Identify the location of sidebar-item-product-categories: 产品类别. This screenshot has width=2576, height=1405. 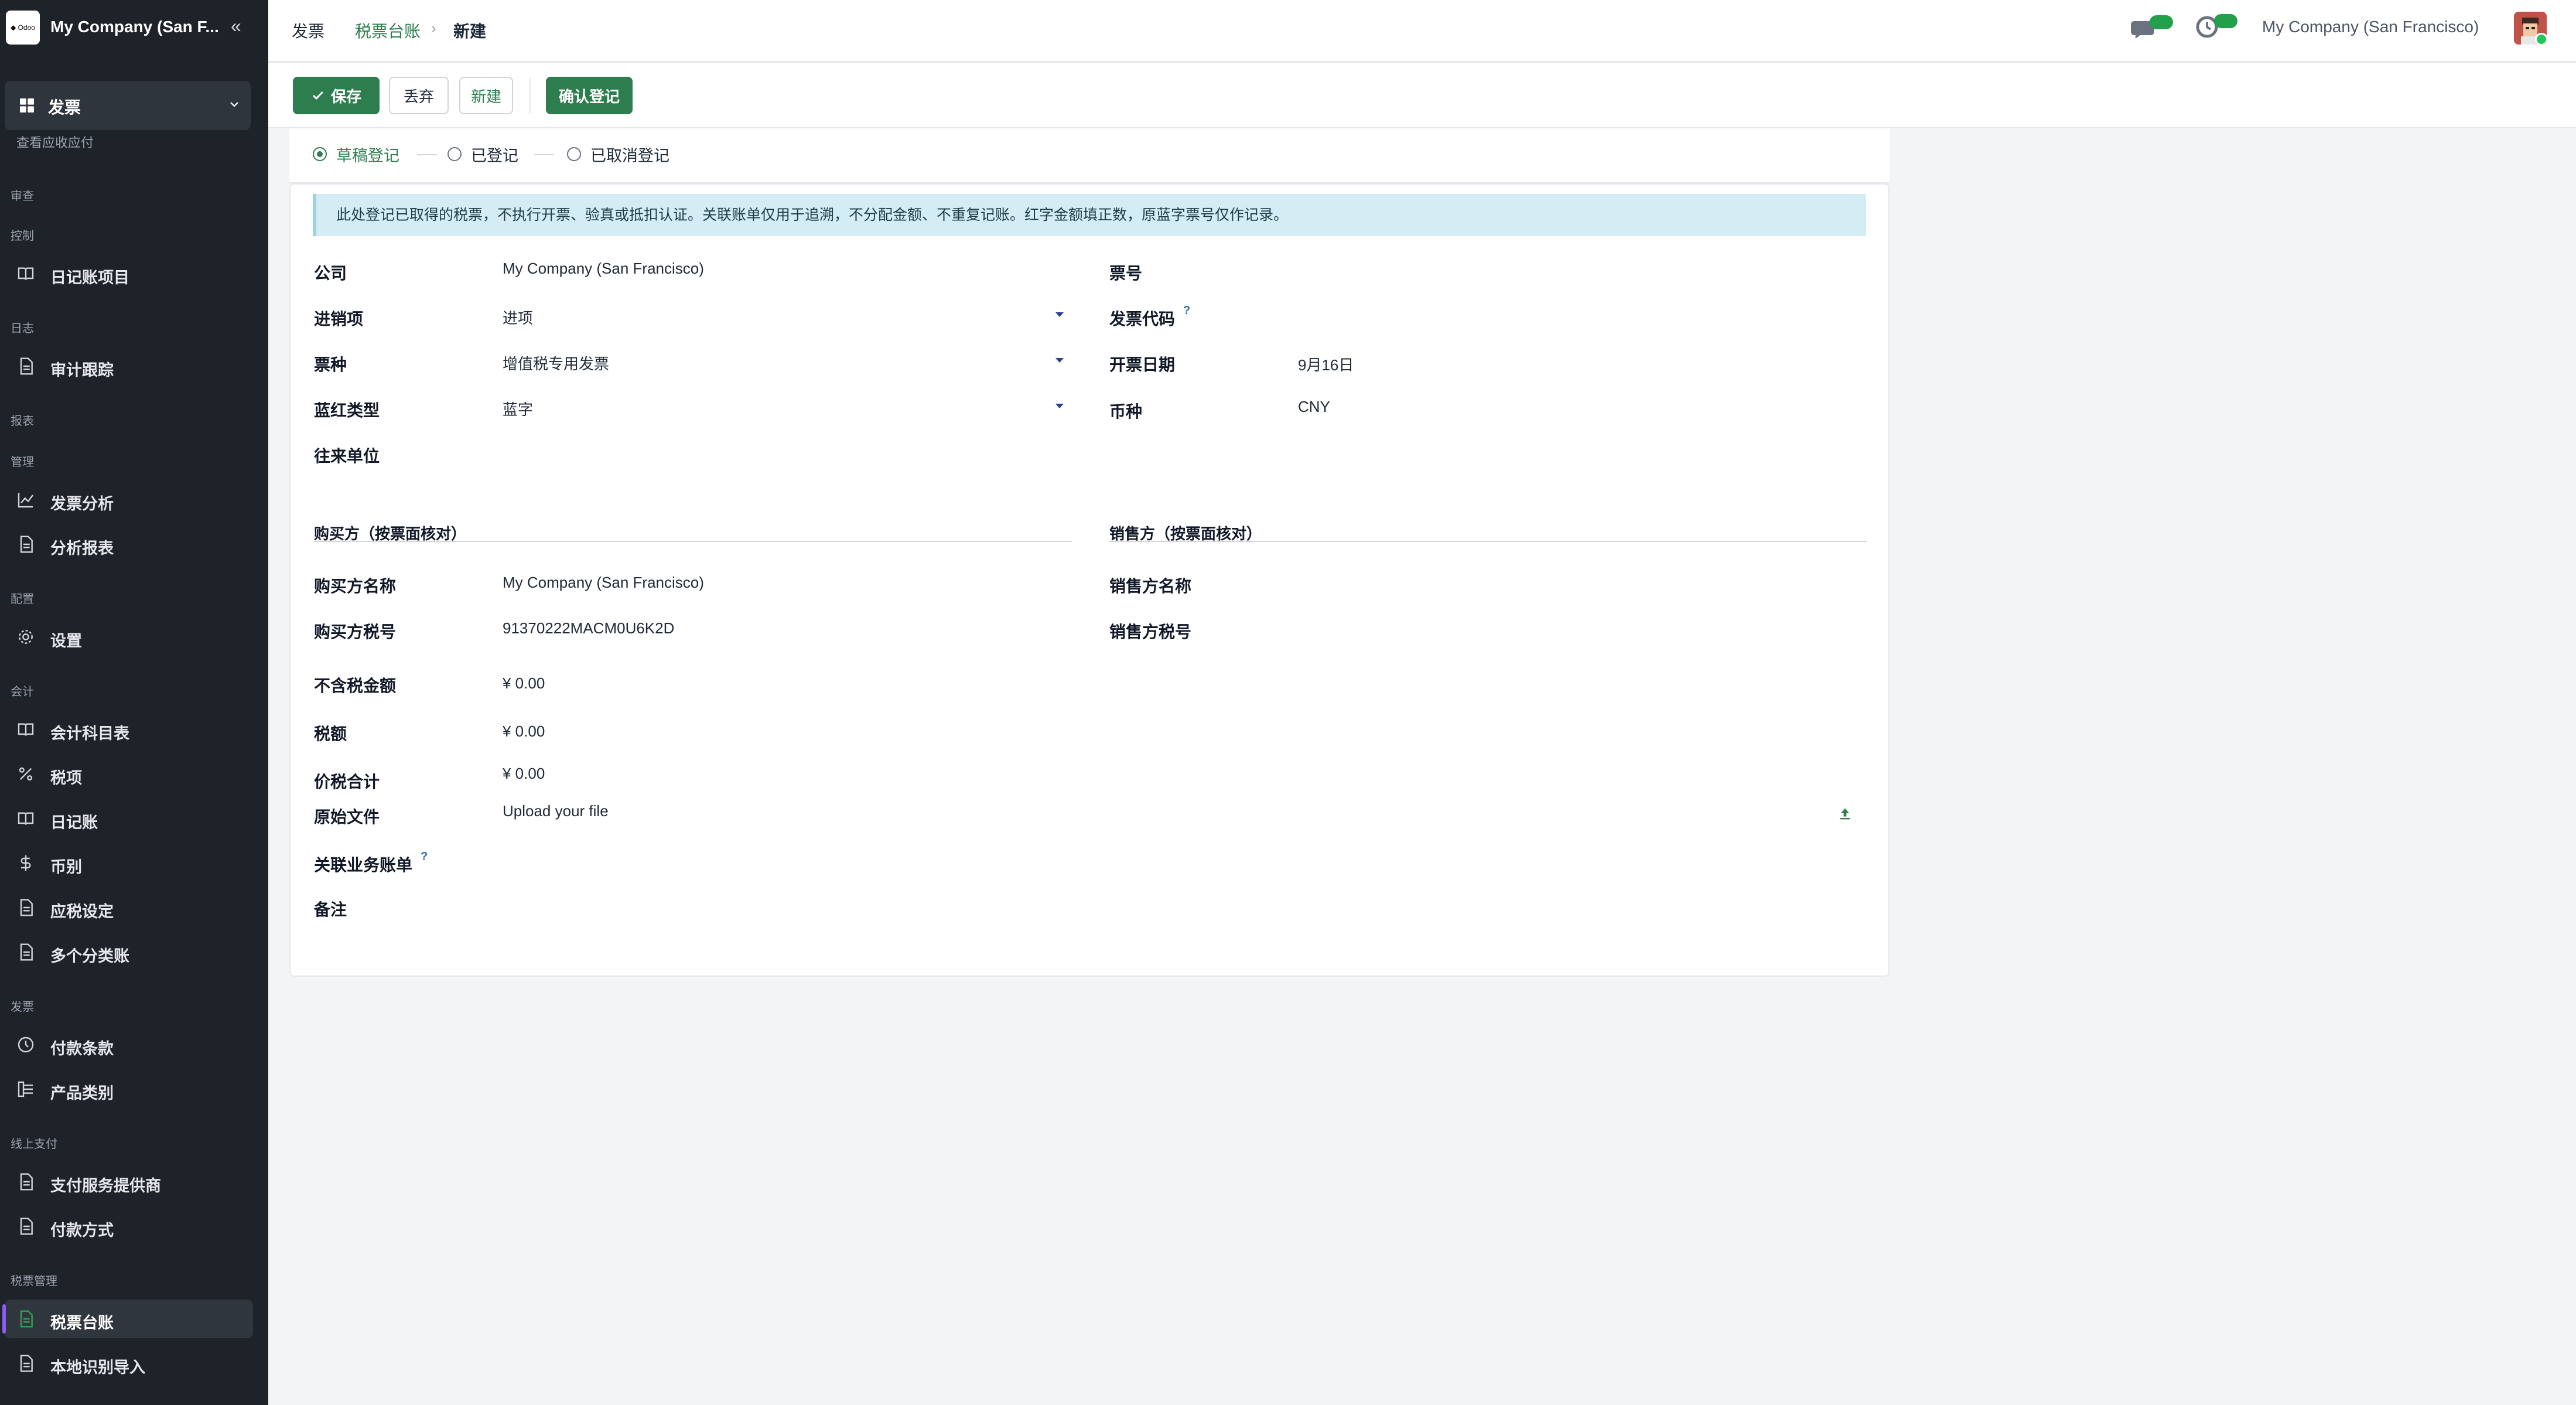
(129, 1089).